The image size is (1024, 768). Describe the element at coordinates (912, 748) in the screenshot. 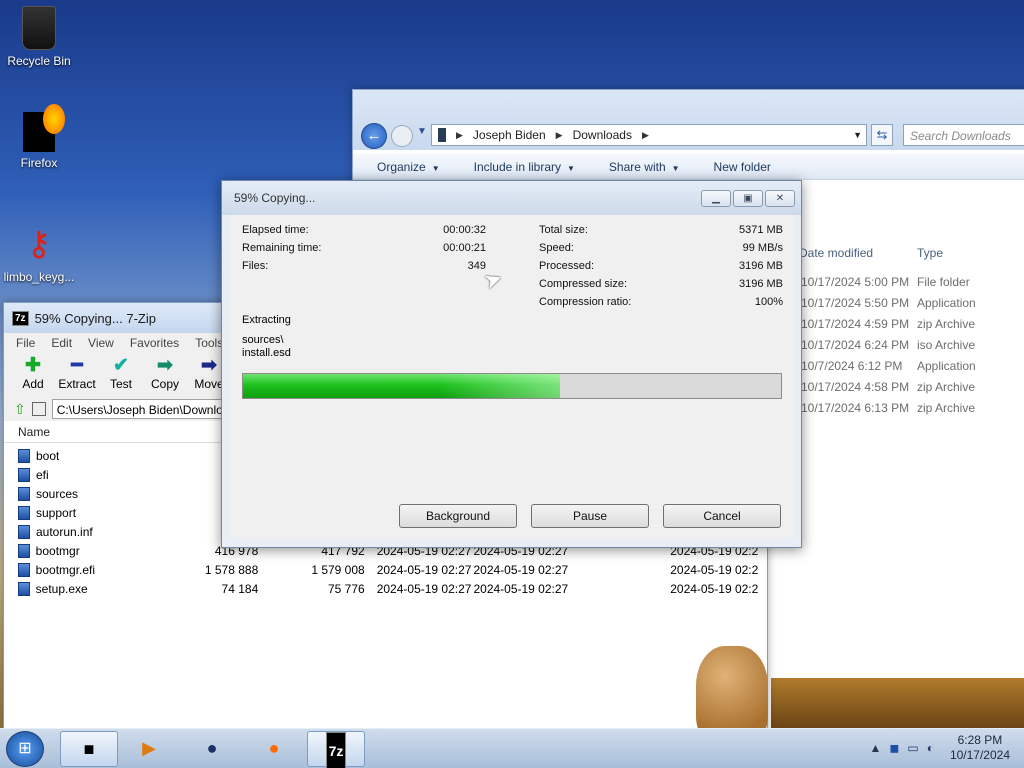

I see `display-icon: ▭` at that location.